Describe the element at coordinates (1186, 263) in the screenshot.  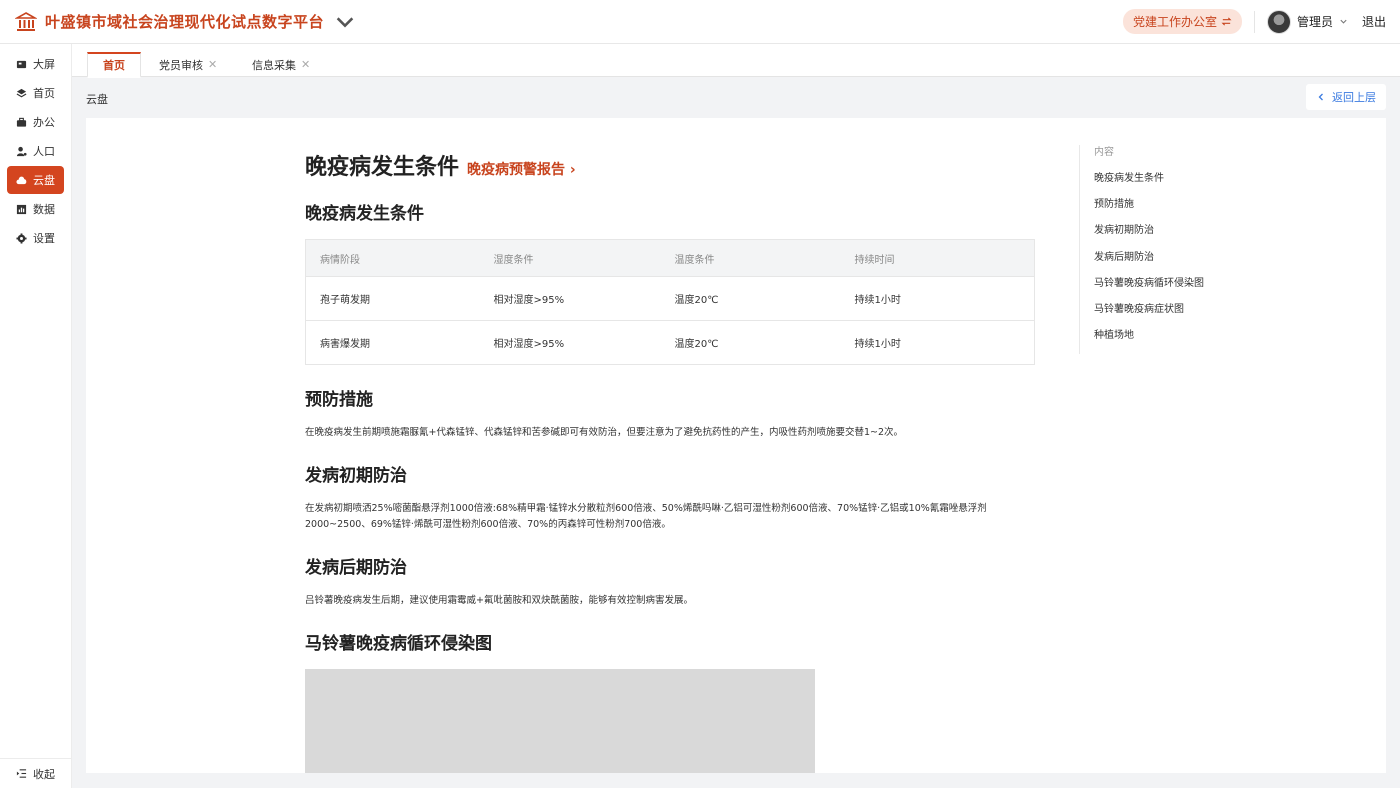
I see `toc-item: 发病后期防治` at that location.